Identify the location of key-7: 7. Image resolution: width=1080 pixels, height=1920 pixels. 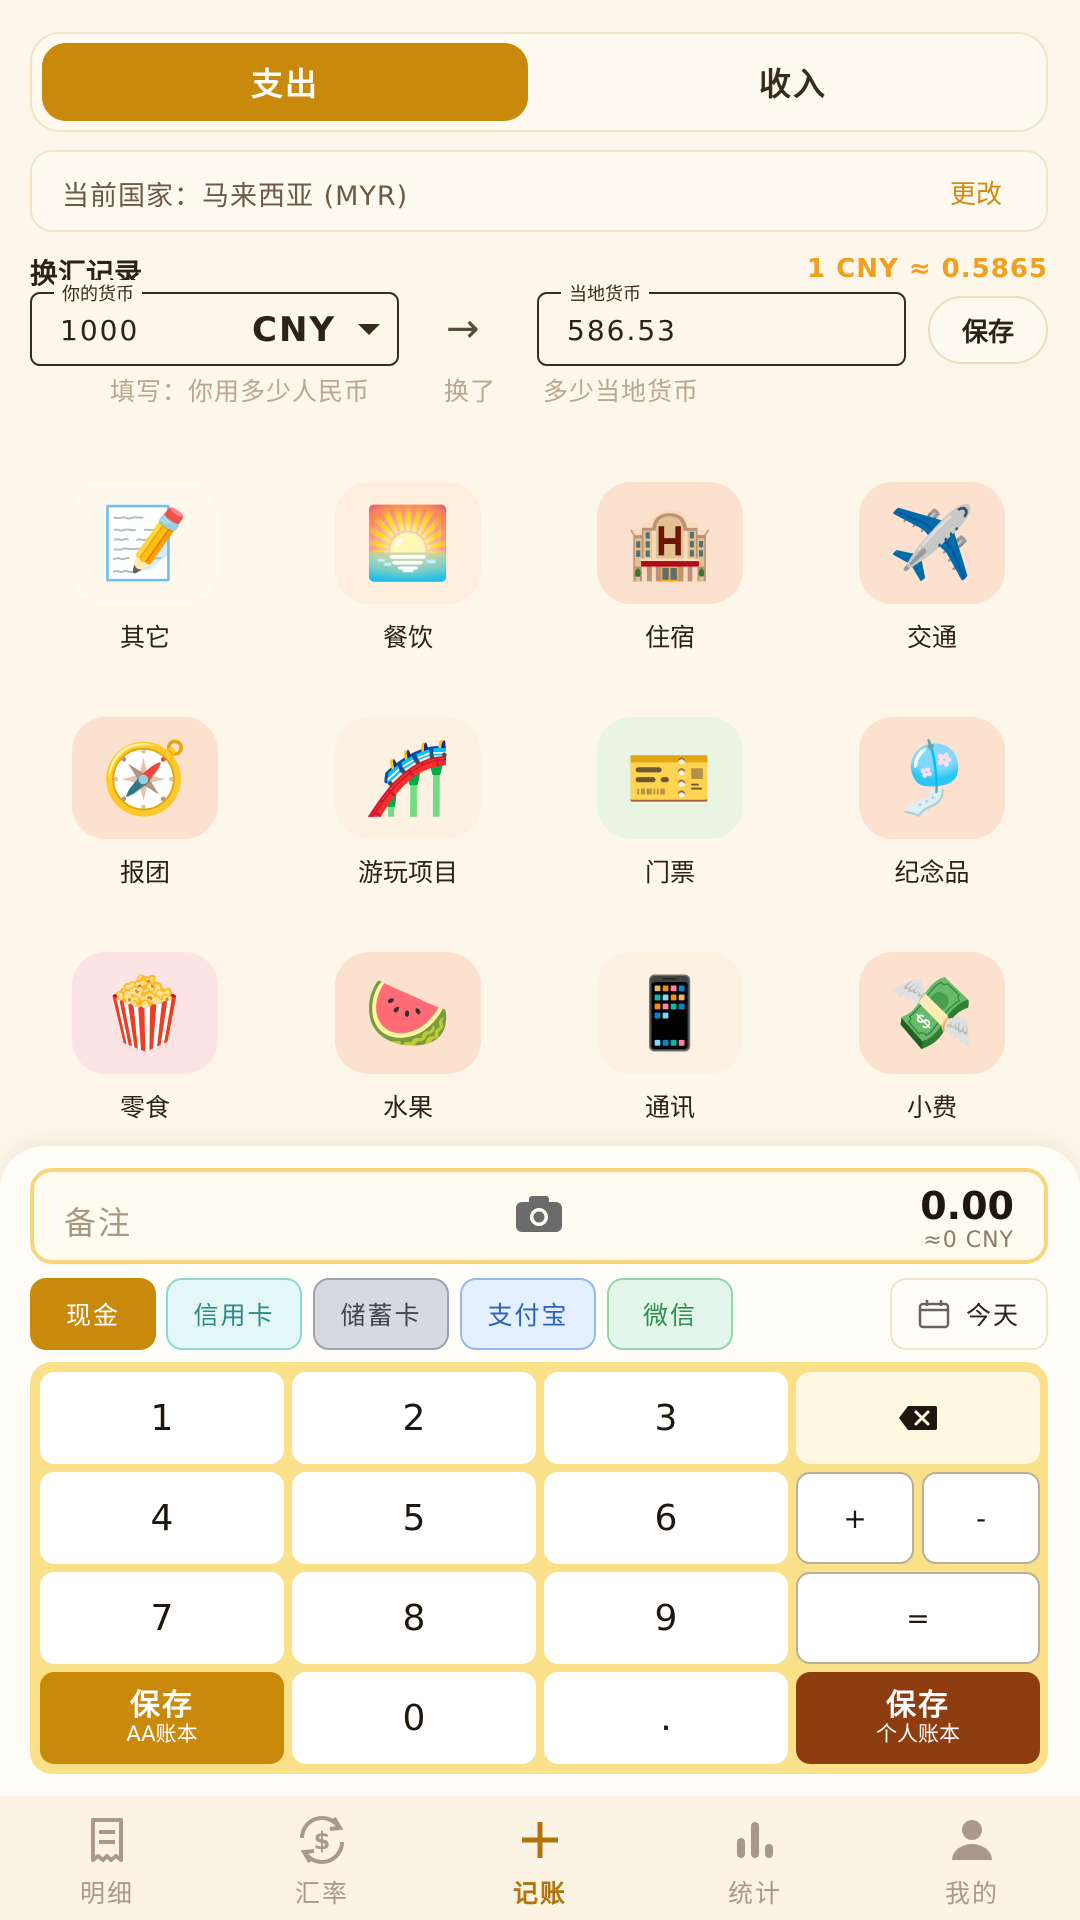
(162, 1618).